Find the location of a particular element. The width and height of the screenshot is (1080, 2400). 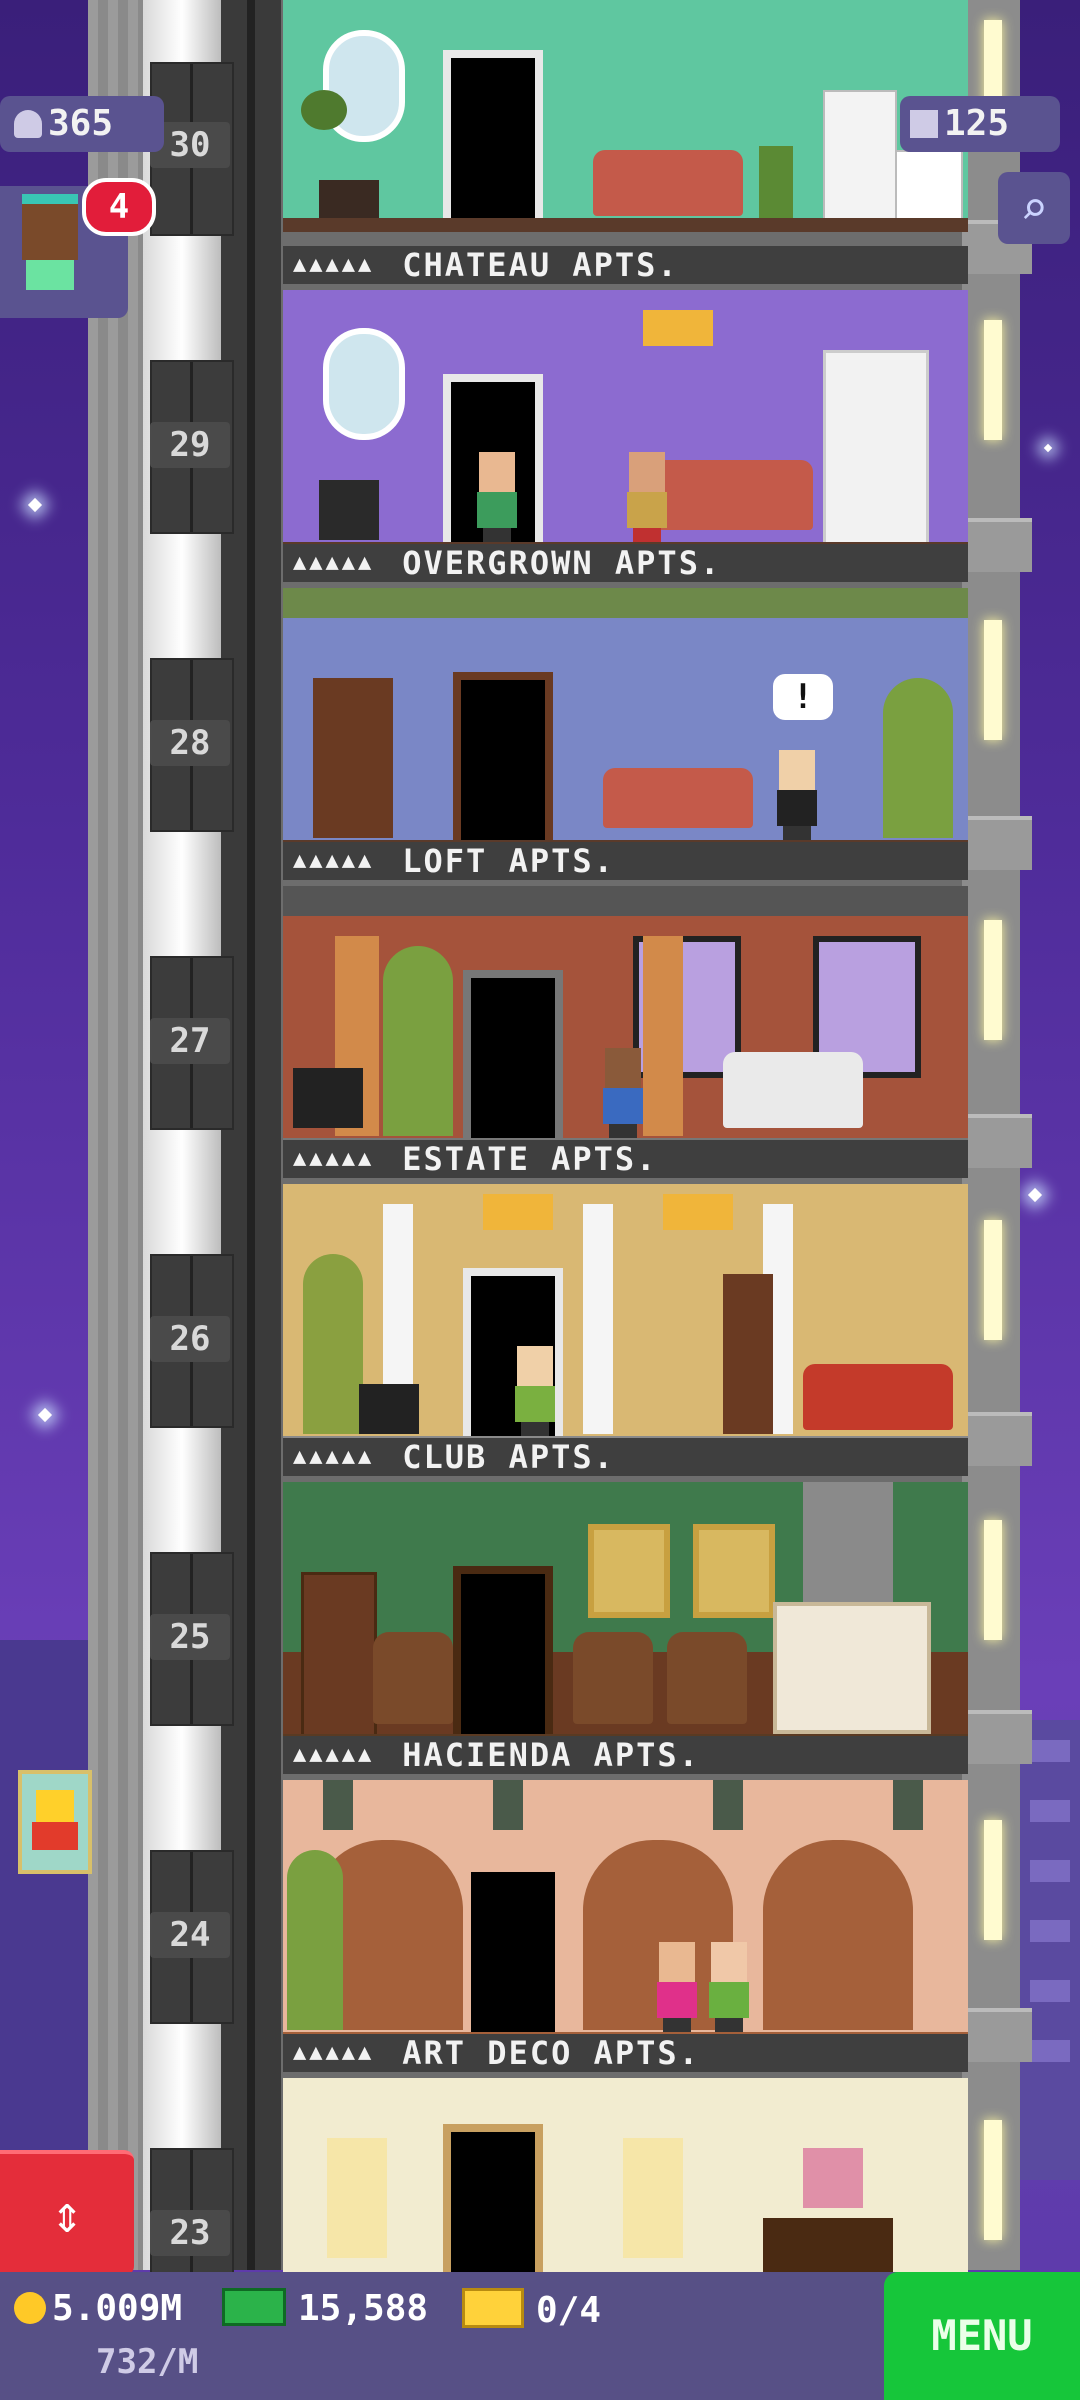

pillar is located at coordinates (663, 1036).